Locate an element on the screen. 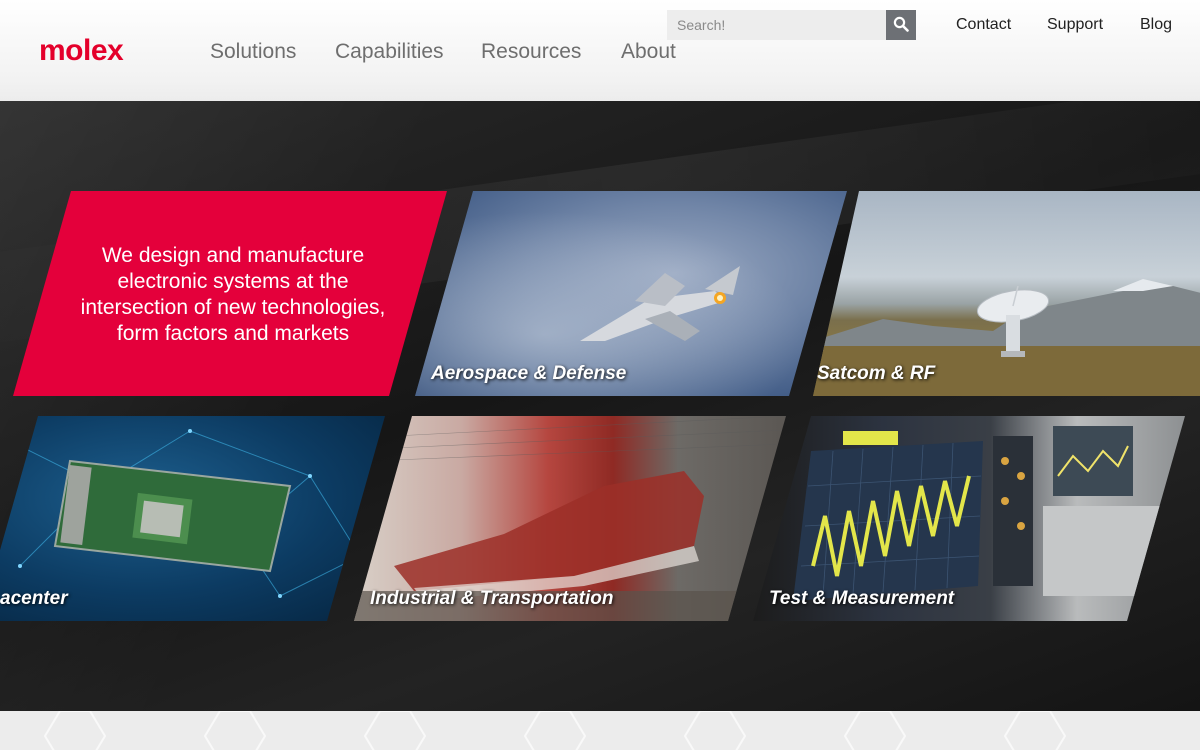 This screenshot has width=1200, height=750. tile-satcom-rf: Satcom & RF is located at coordinates (1006, 293).